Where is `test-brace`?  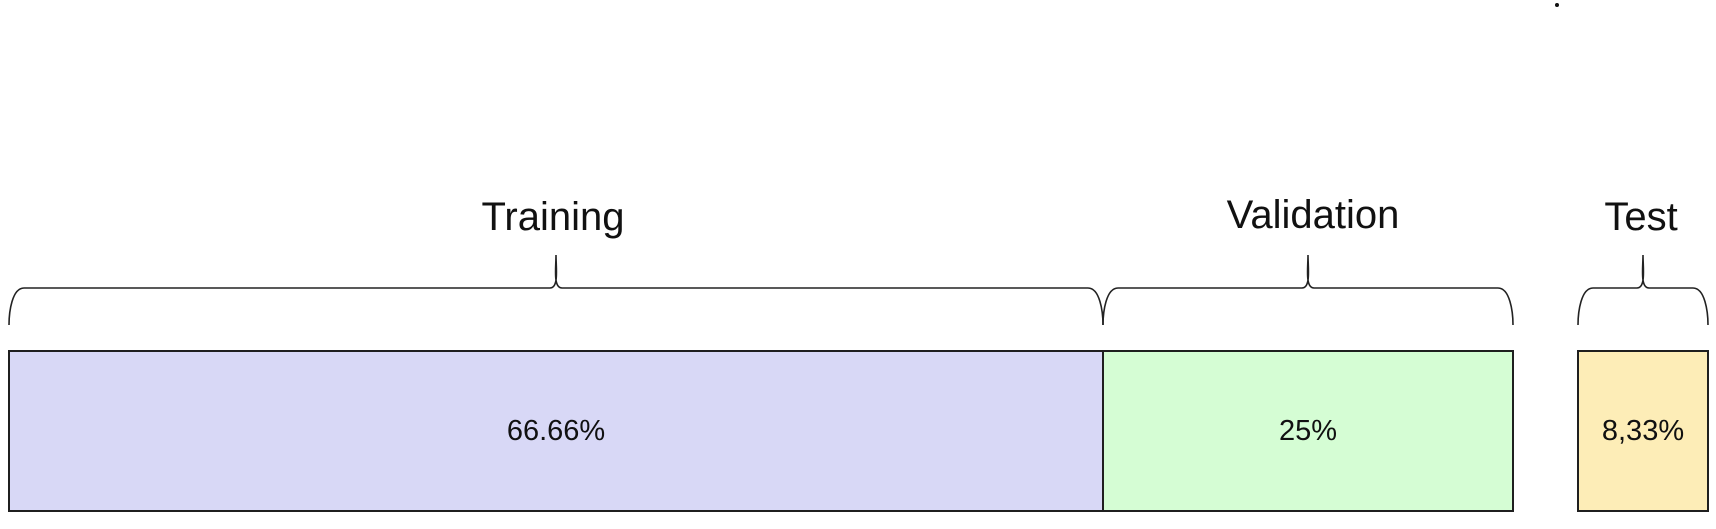
test-brace is located at coordinates (1643, 290).